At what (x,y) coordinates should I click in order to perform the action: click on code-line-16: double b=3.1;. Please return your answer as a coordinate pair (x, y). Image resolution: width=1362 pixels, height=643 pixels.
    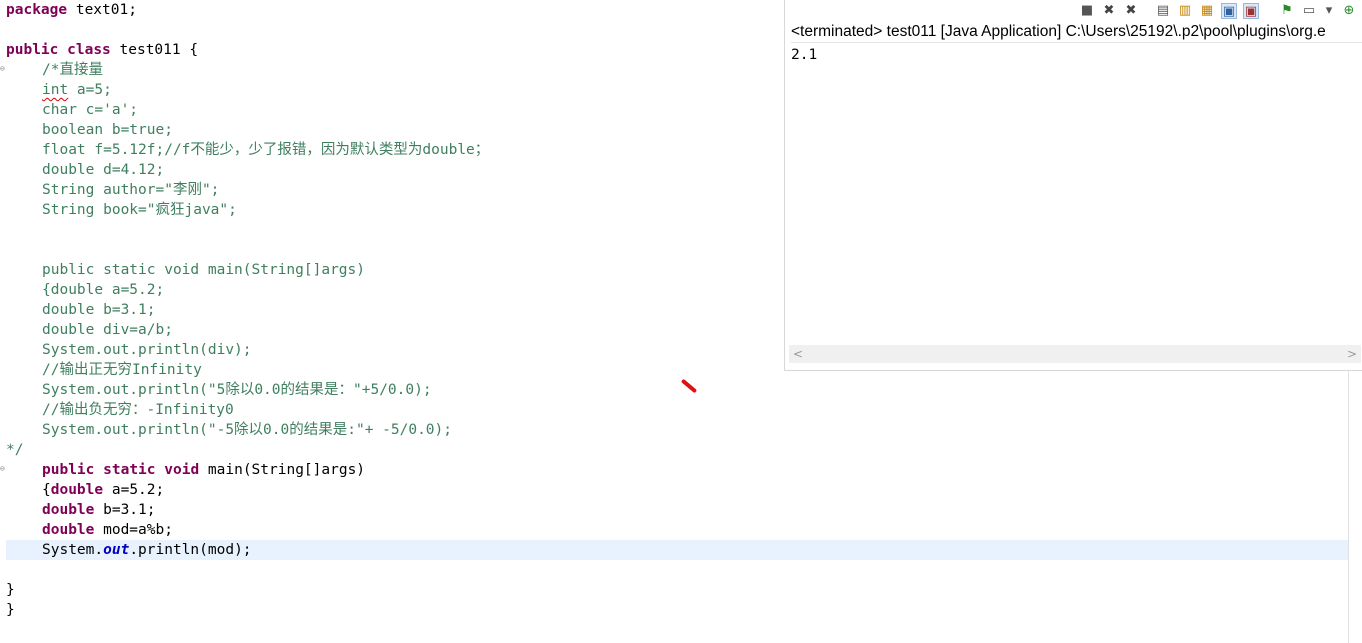
    Looking at the image, I should click on (99, 310).